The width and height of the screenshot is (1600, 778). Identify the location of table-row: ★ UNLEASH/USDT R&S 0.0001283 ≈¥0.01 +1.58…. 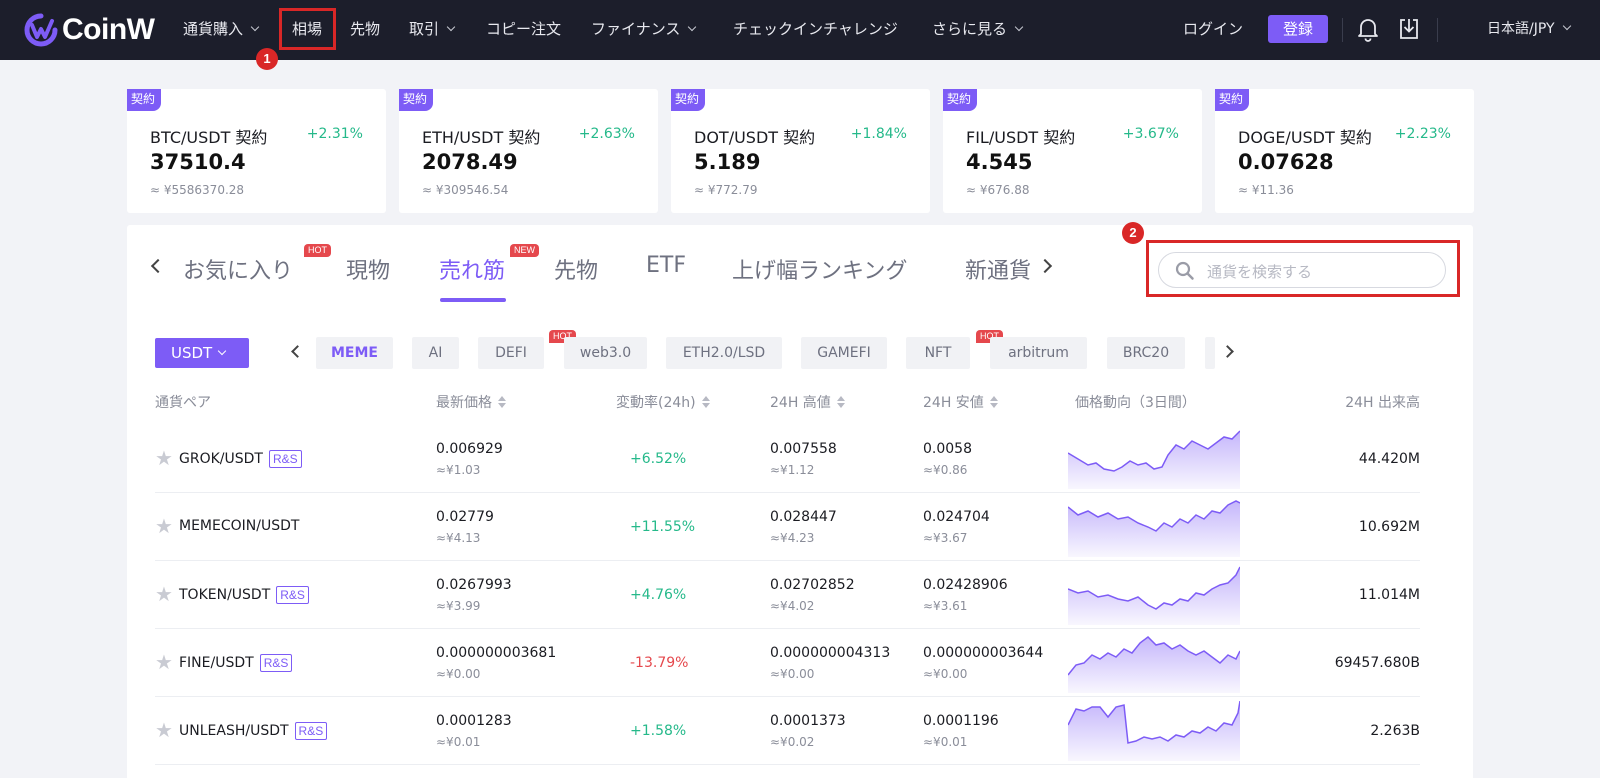
(787, 731).